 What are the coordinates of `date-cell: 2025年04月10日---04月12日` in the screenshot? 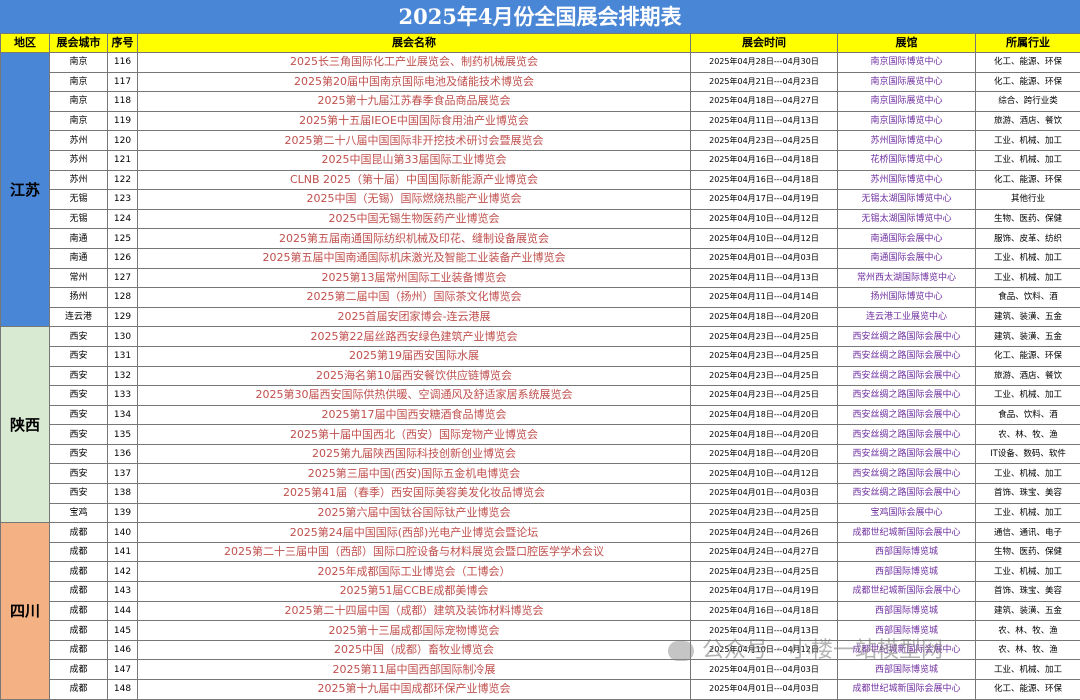 It's located at (764, 219).